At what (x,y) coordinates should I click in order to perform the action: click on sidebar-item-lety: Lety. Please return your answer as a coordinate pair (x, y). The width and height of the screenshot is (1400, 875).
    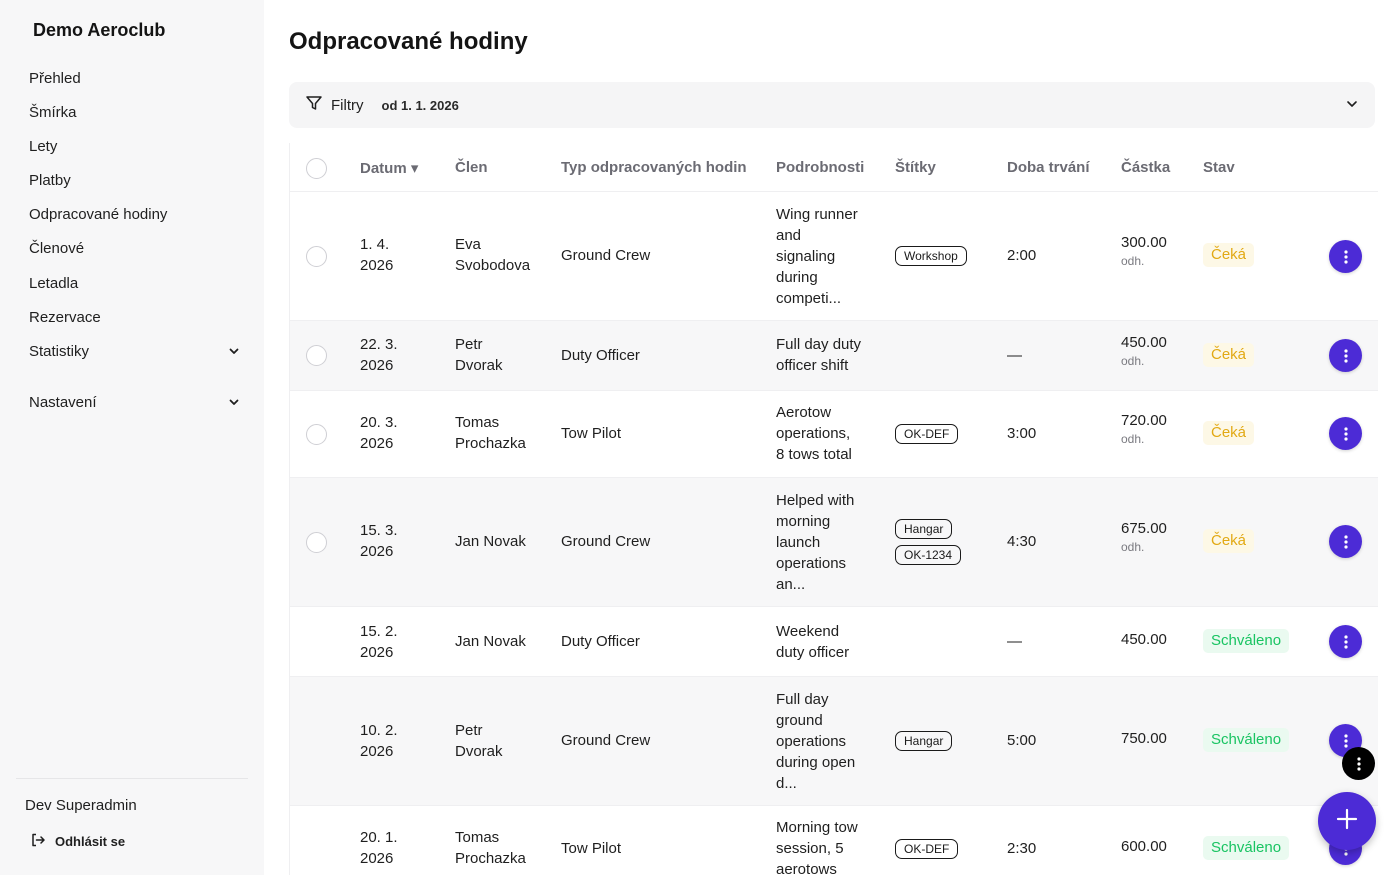
    Looking at the image, I should click on (135, 146).